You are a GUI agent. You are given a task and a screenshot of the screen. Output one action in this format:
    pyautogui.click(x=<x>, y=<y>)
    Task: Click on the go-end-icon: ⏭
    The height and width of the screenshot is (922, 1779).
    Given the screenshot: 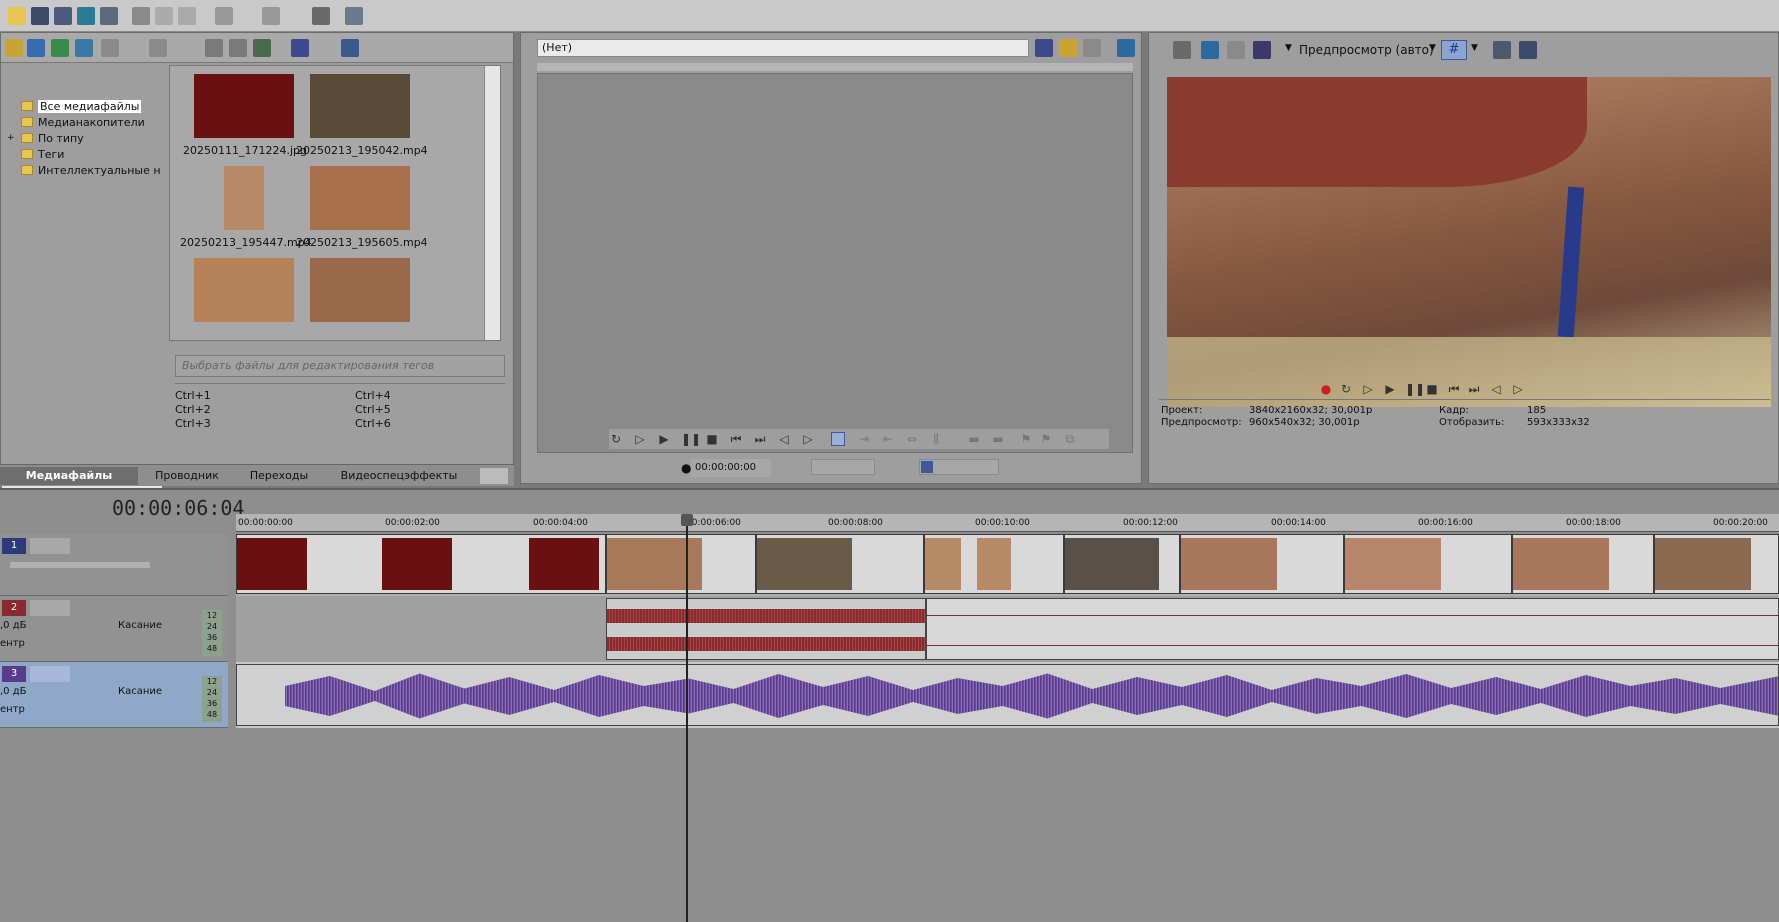 What is the action you would take?
    pyautogui.click(x=1474, y=389)
    